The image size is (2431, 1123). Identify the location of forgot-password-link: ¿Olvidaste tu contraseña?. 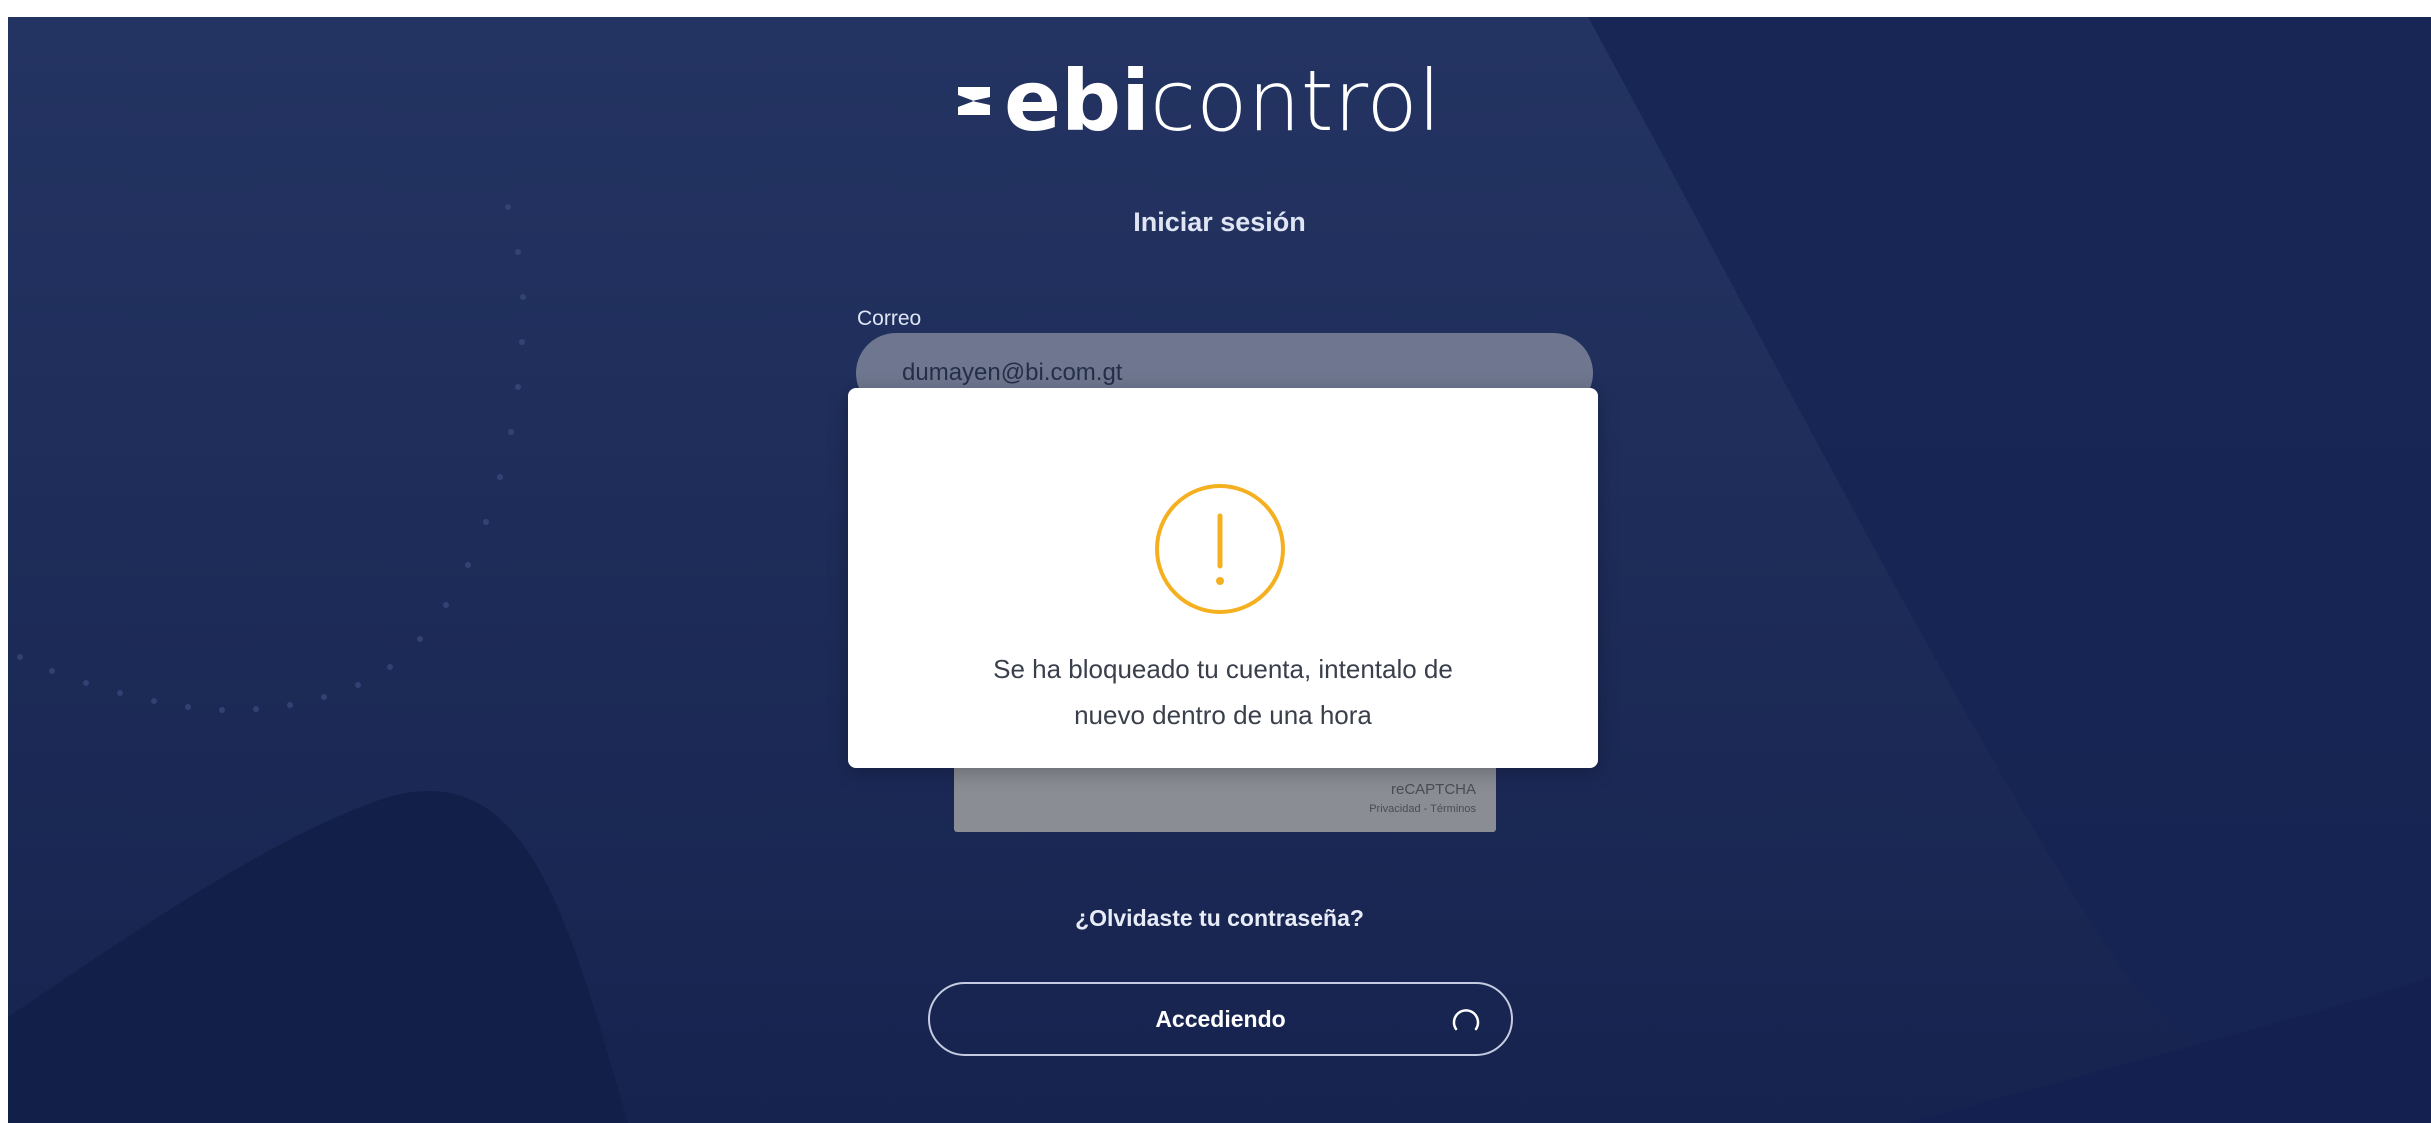
(1219, 918).